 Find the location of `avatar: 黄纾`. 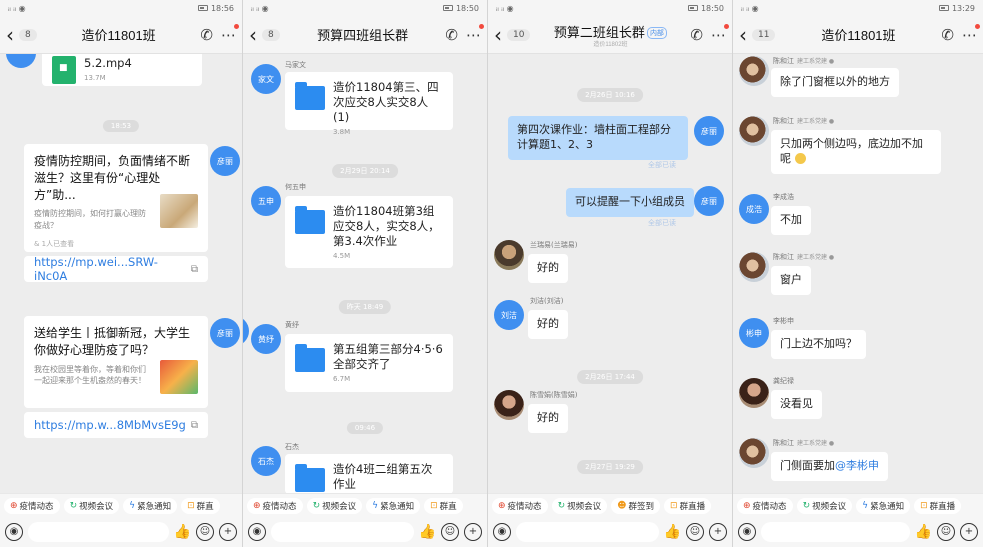

avatar: 黄纾 is located at coordinates (266, 339).